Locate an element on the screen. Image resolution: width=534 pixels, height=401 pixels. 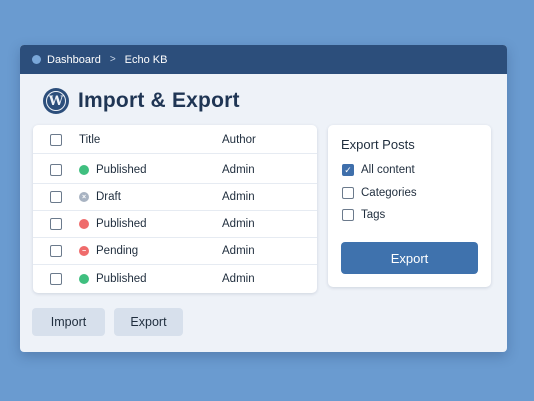
column-header-title: Title is located at coordinates (89, 140).